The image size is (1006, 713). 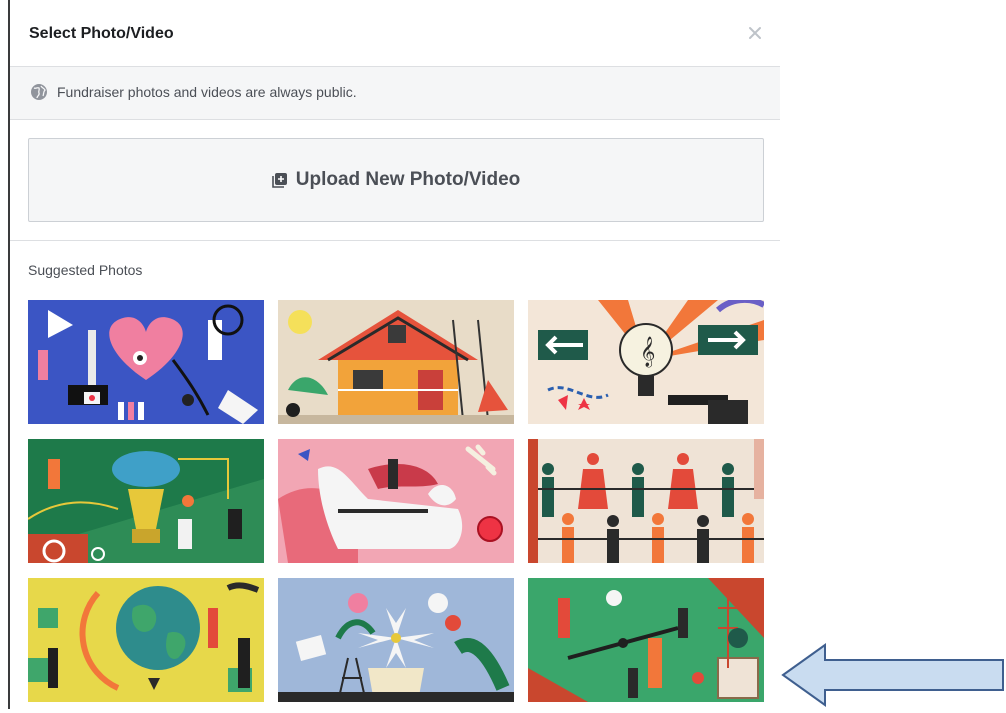 What do you see at coordinates (146, 501) in the screenshot?
I see `suggested-photo-sports` at bounding box center [146, 501].